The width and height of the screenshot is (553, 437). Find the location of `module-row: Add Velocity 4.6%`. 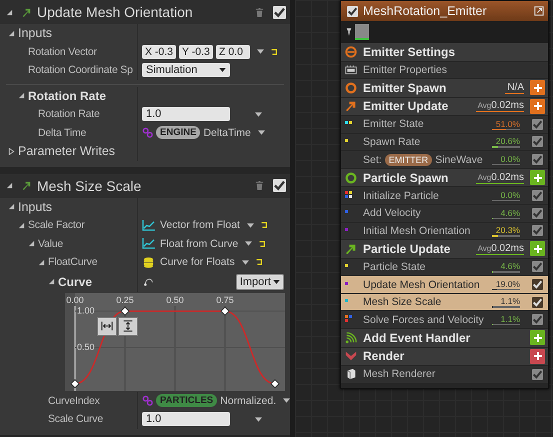

module-row: Add Velocity 4.6% is located at coordinates (444, 213).